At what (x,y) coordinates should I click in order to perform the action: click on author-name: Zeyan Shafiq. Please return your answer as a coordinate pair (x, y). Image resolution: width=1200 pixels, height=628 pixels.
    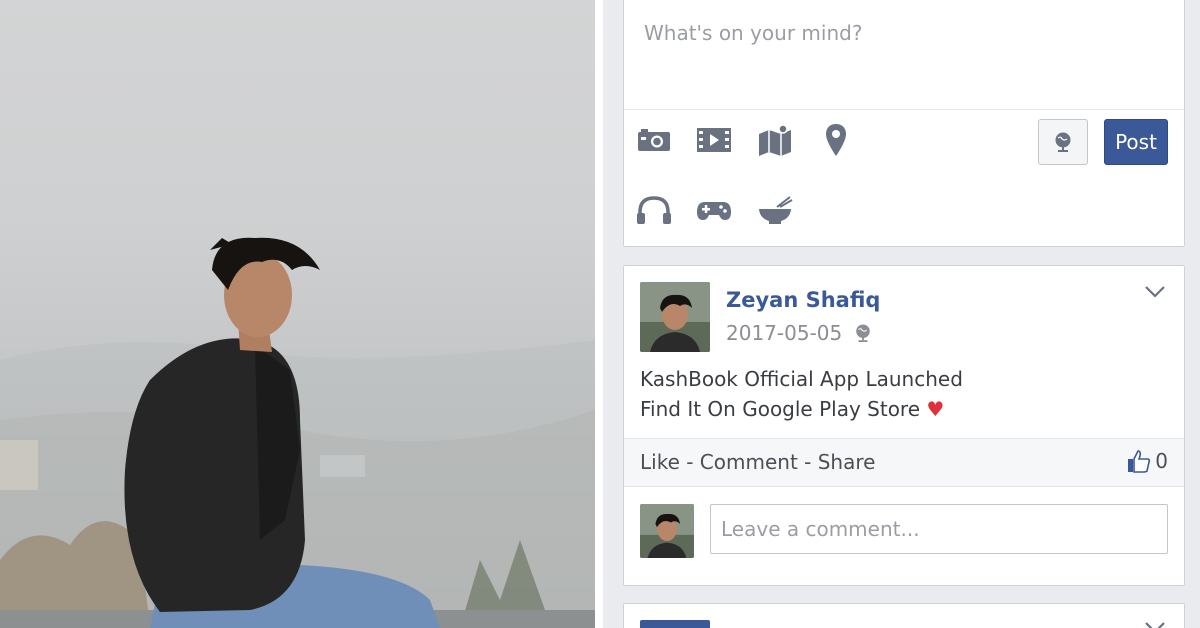
    Looking at the image, I should click on (803, 300).